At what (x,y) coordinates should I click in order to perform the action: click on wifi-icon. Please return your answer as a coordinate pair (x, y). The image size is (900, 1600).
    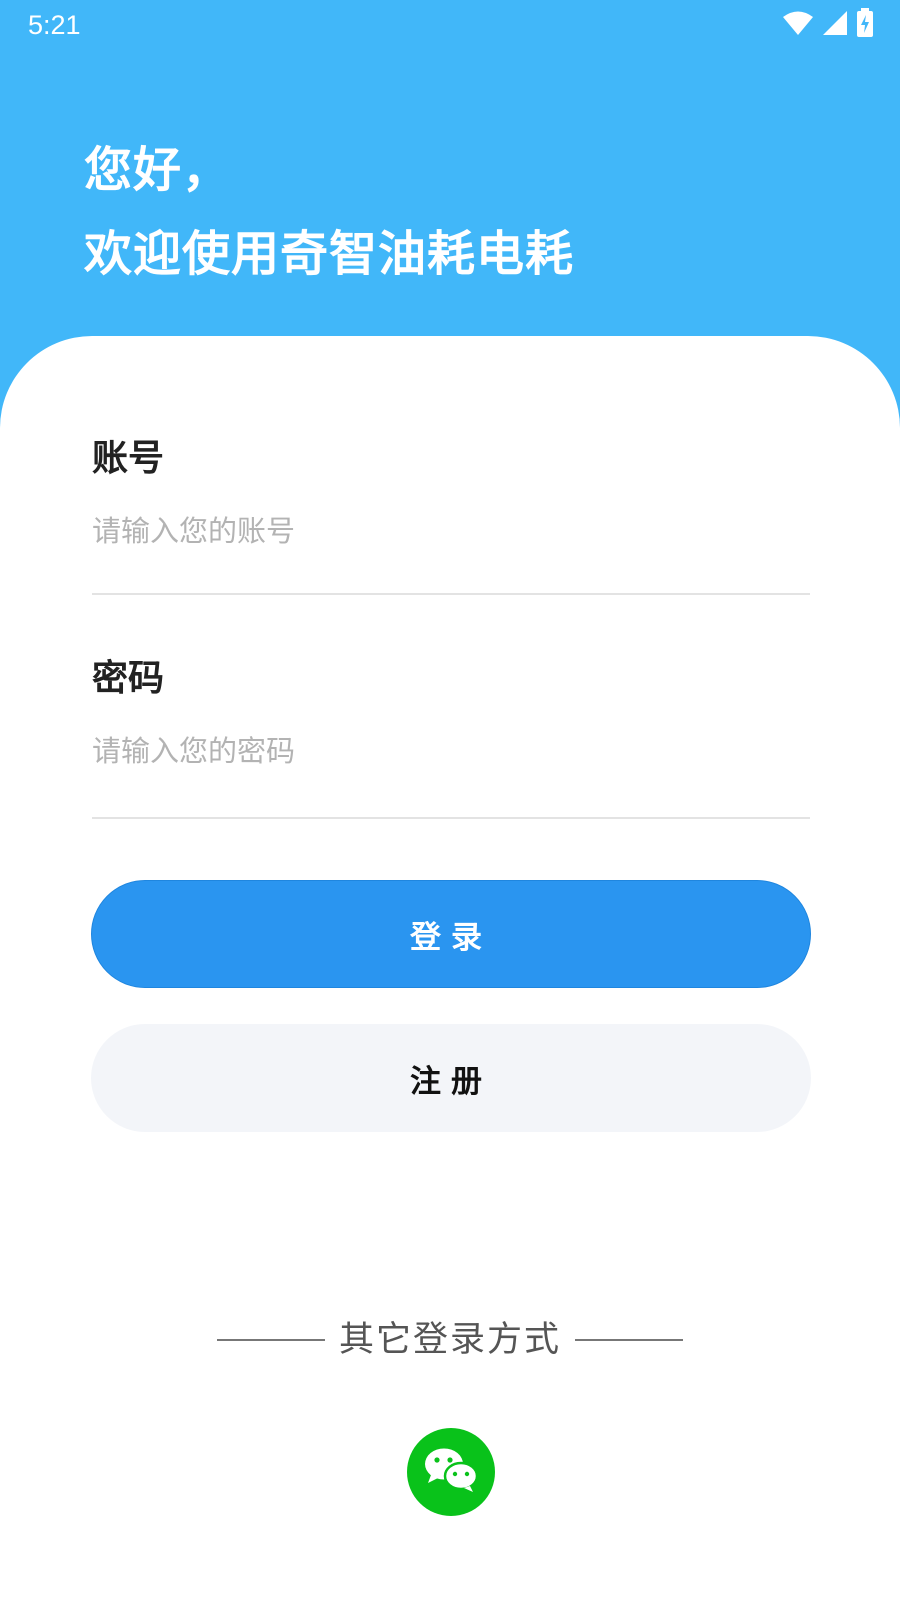
    Looking at the image, I should click on (798, 25).